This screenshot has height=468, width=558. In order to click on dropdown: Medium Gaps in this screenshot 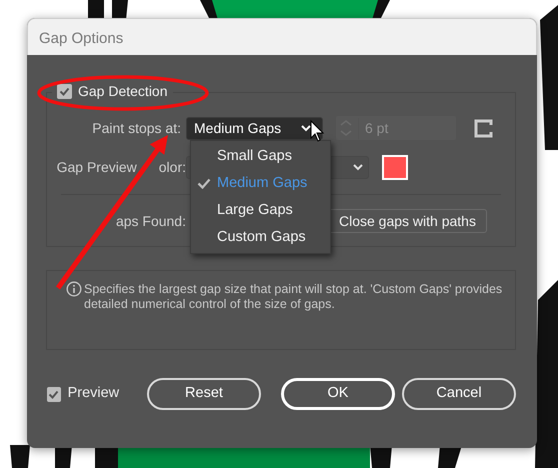, I will do `click(254, 128)`.